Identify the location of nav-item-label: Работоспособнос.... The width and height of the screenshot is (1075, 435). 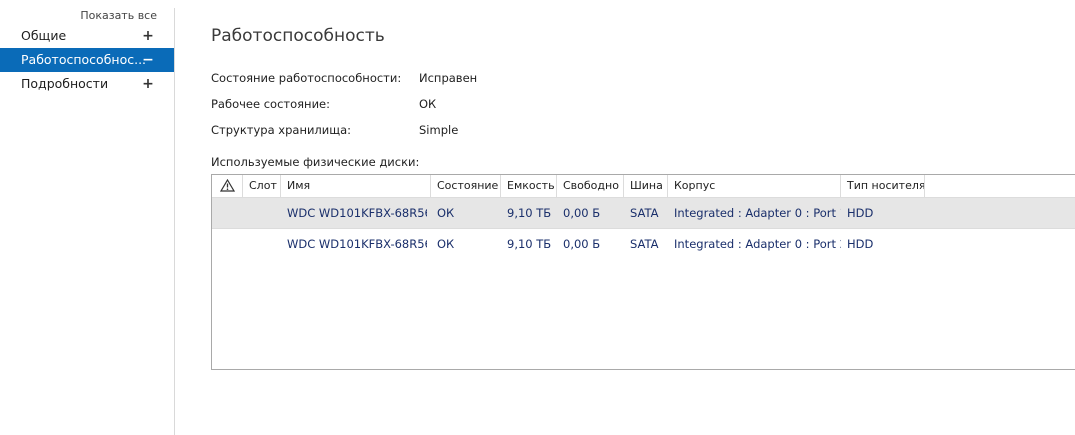
(84, 59).